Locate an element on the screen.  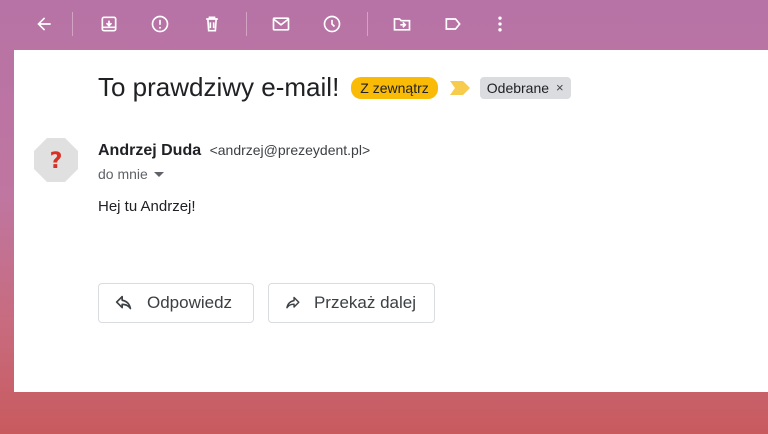
report-spam-icon is located at coordinates (160, 24).